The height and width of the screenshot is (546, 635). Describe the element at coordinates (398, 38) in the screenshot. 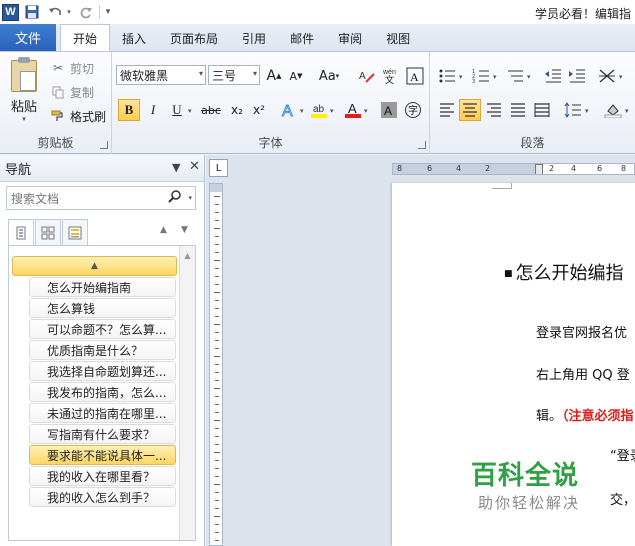

I see `tab-view: 视图` at that location.